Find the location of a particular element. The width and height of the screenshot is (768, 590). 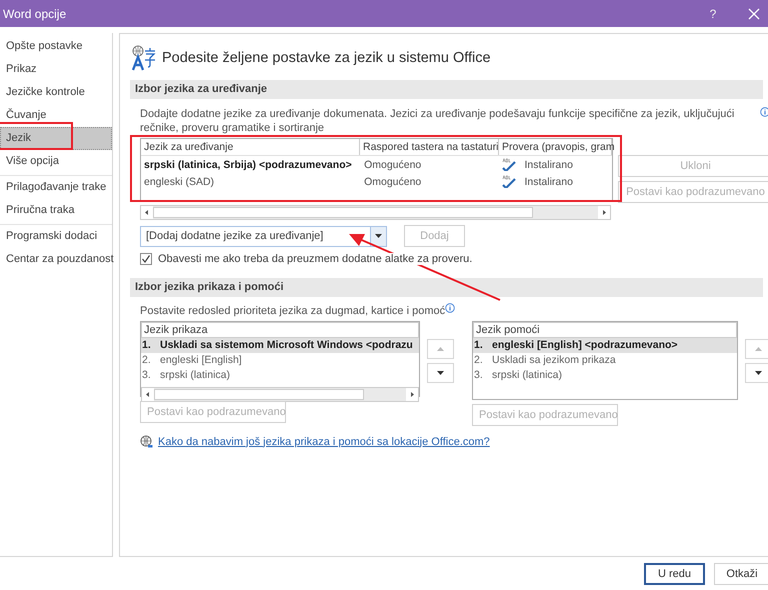

language-icon is located at coordinates (143, 58).